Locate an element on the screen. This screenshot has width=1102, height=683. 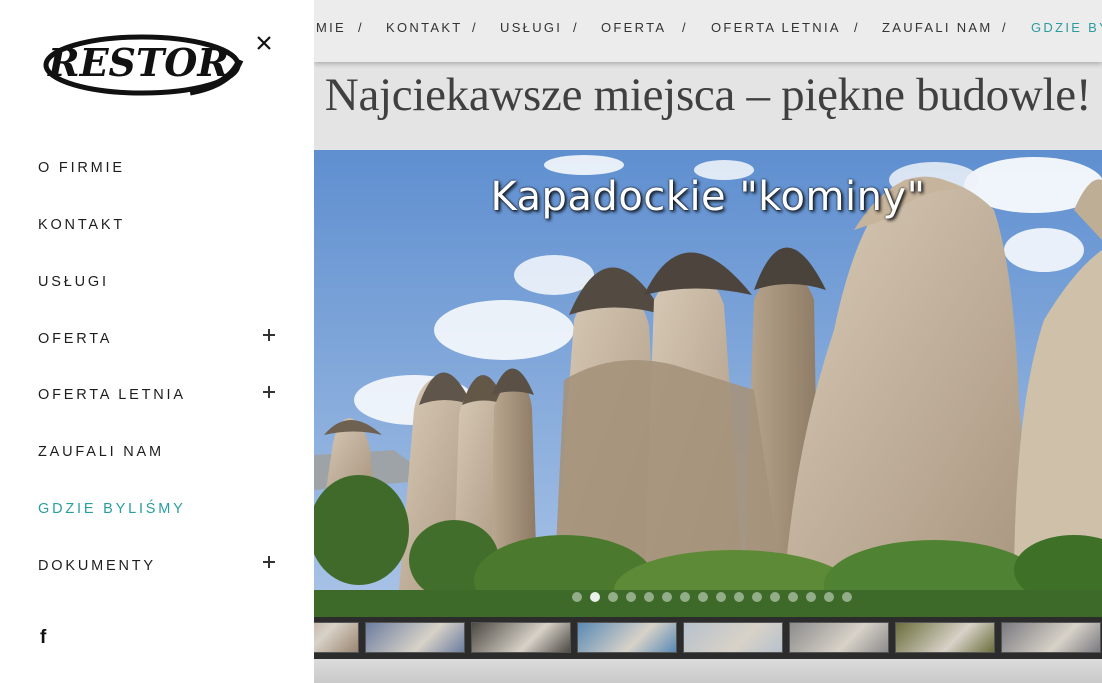
thumbnail-street is located at coordinates (1051, 637).